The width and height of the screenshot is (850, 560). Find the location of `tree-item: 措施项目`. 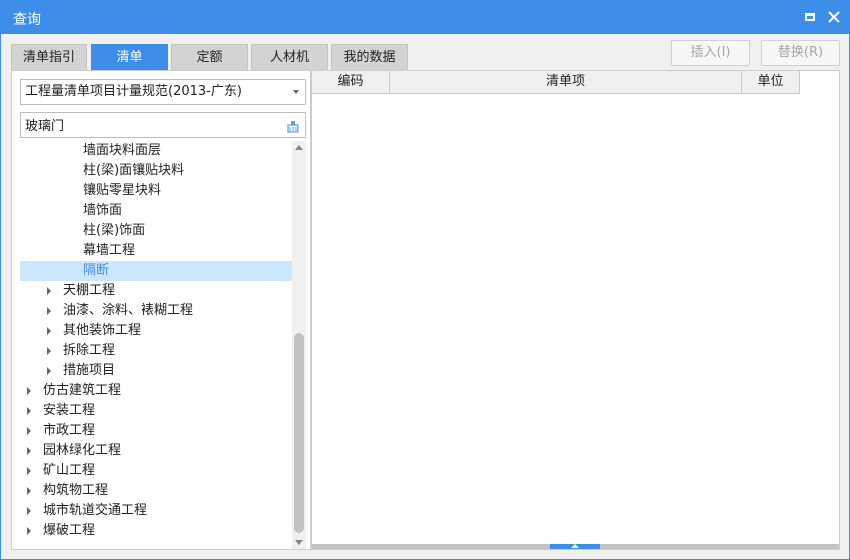

tree-item: 措施项目 is located at coordinates (156, 371).